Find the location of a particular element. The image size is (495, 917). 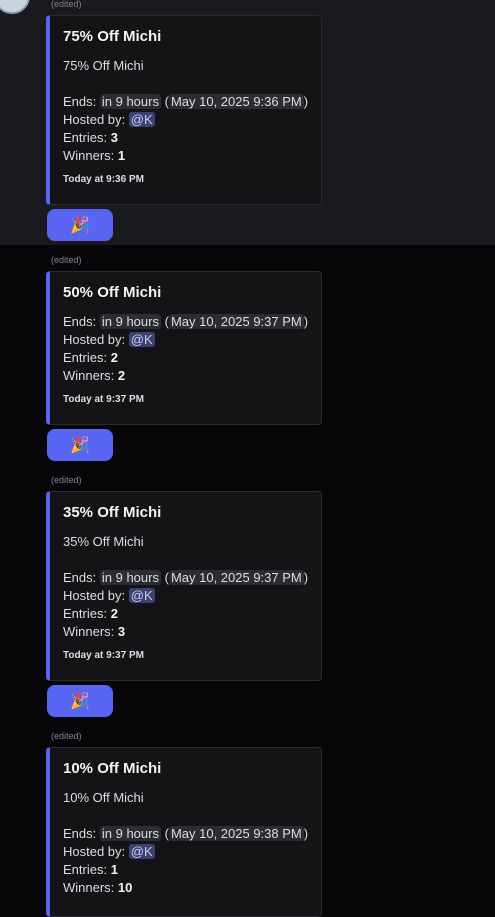

embed-title: 50% Off Michi is located at coordinates (112, 292).